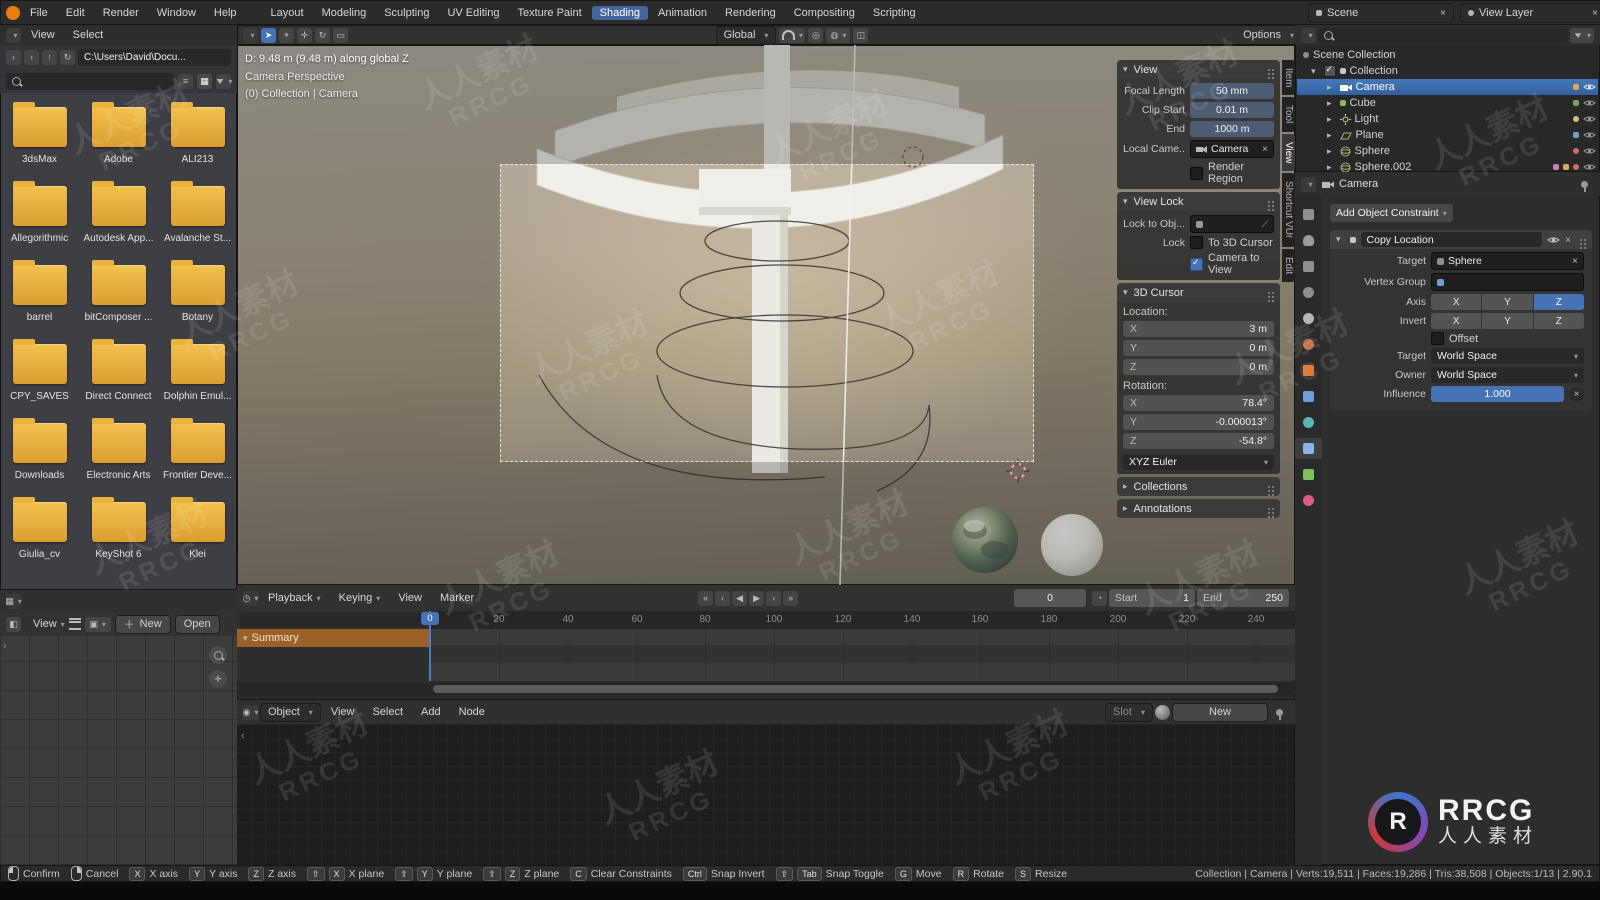 The image size is (1600, 900). What do you see at coordinates (1530, 12) in the screenshot?
I see `view-layer-selector: View Layer` at bounding box center [1530, 12].